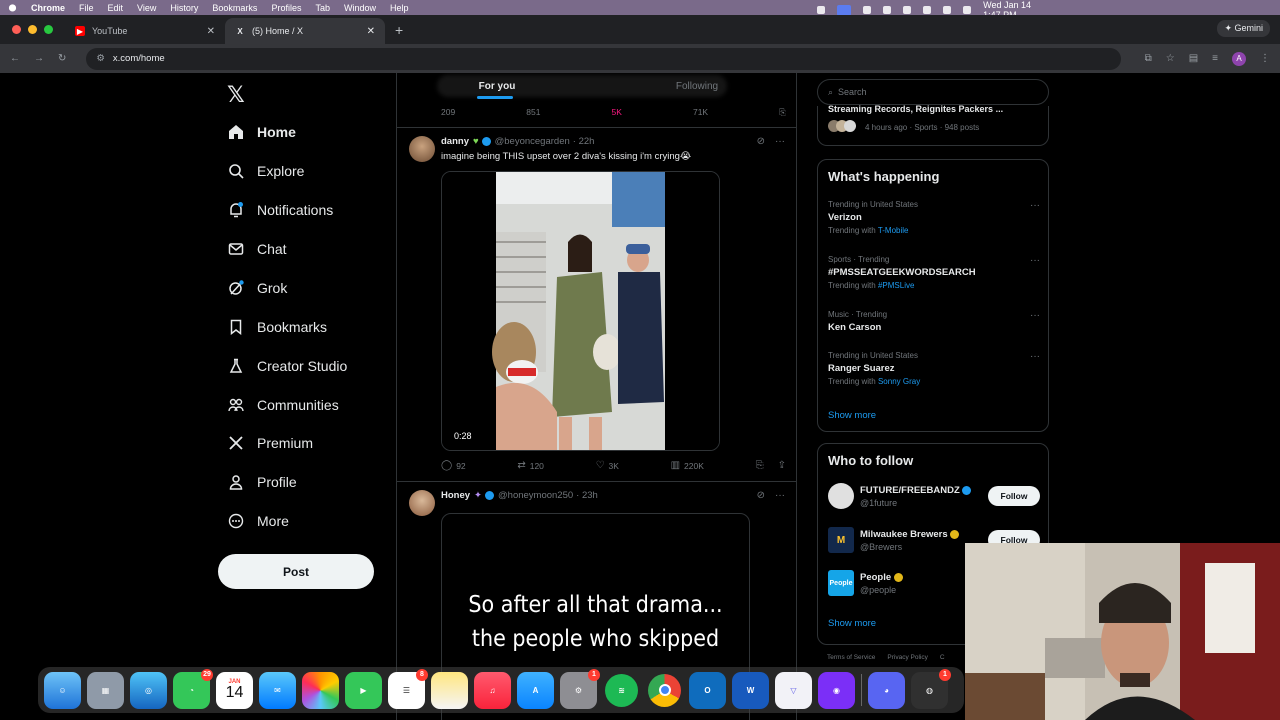 The width and height of the screenshot is (1280, 720). Describe the element at coordinates (15, 58) in the screenshot. I see `back-icon: ←` at that location.